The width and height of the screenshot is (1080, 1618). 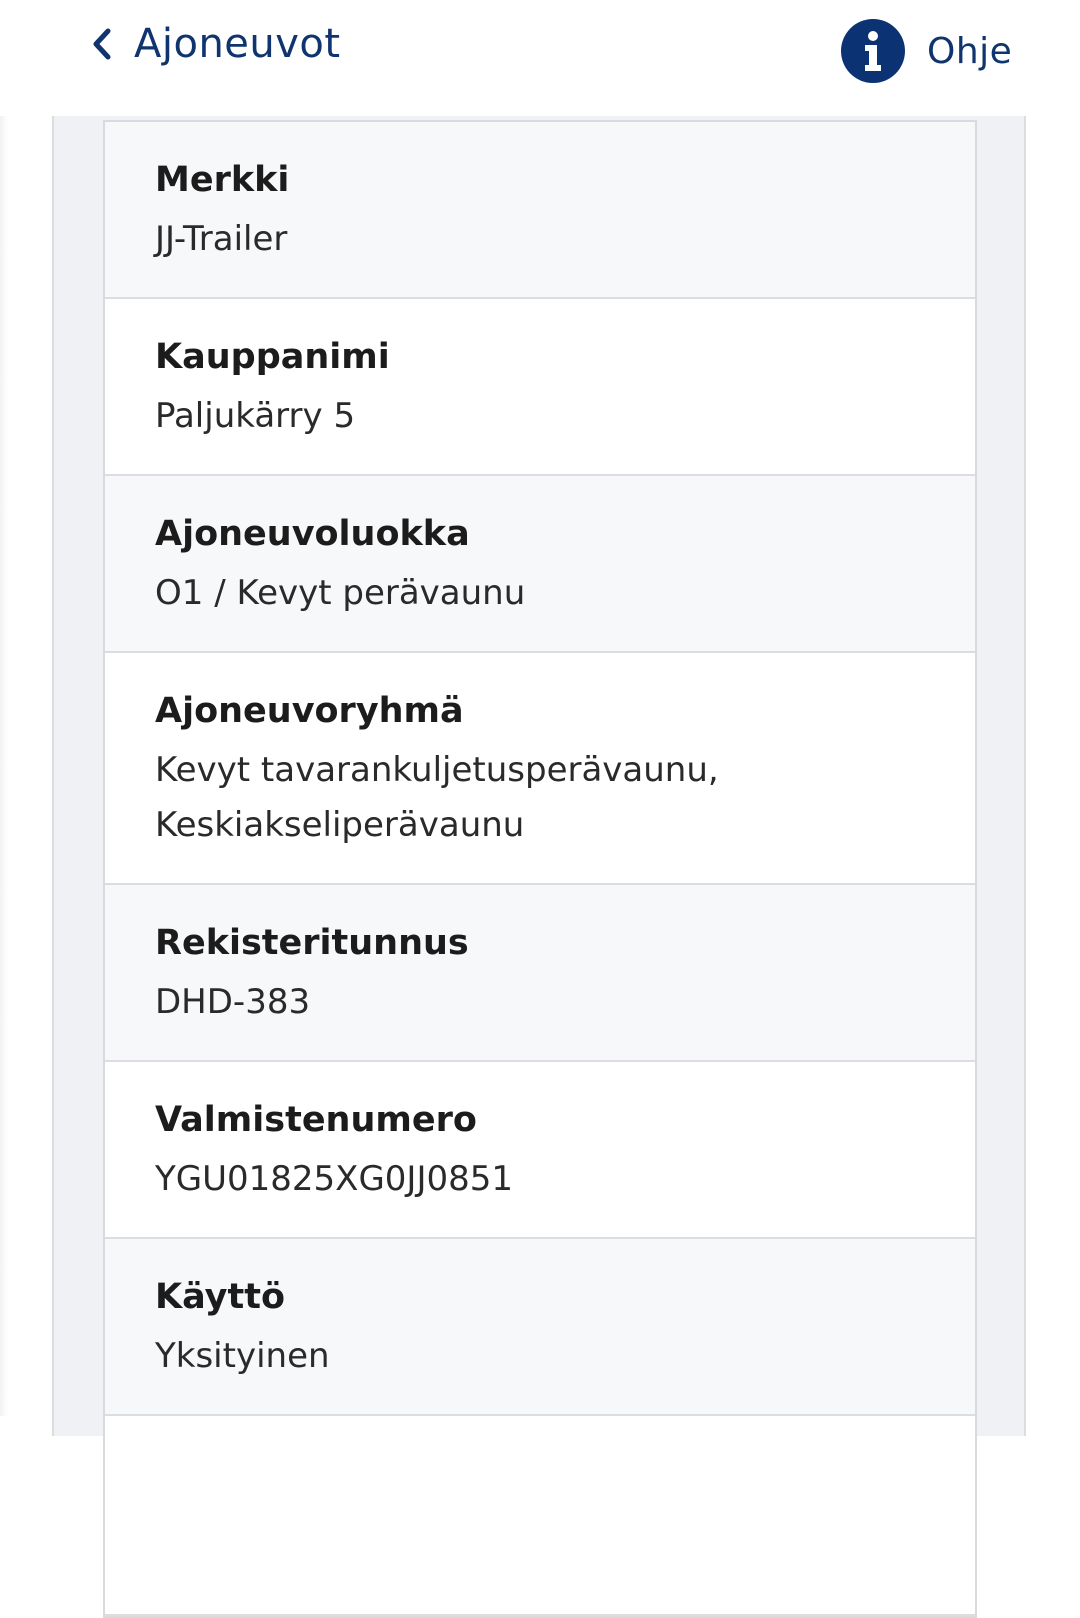 I want to click on back-button: Ajoneuvot, so click(x=214, y=44).